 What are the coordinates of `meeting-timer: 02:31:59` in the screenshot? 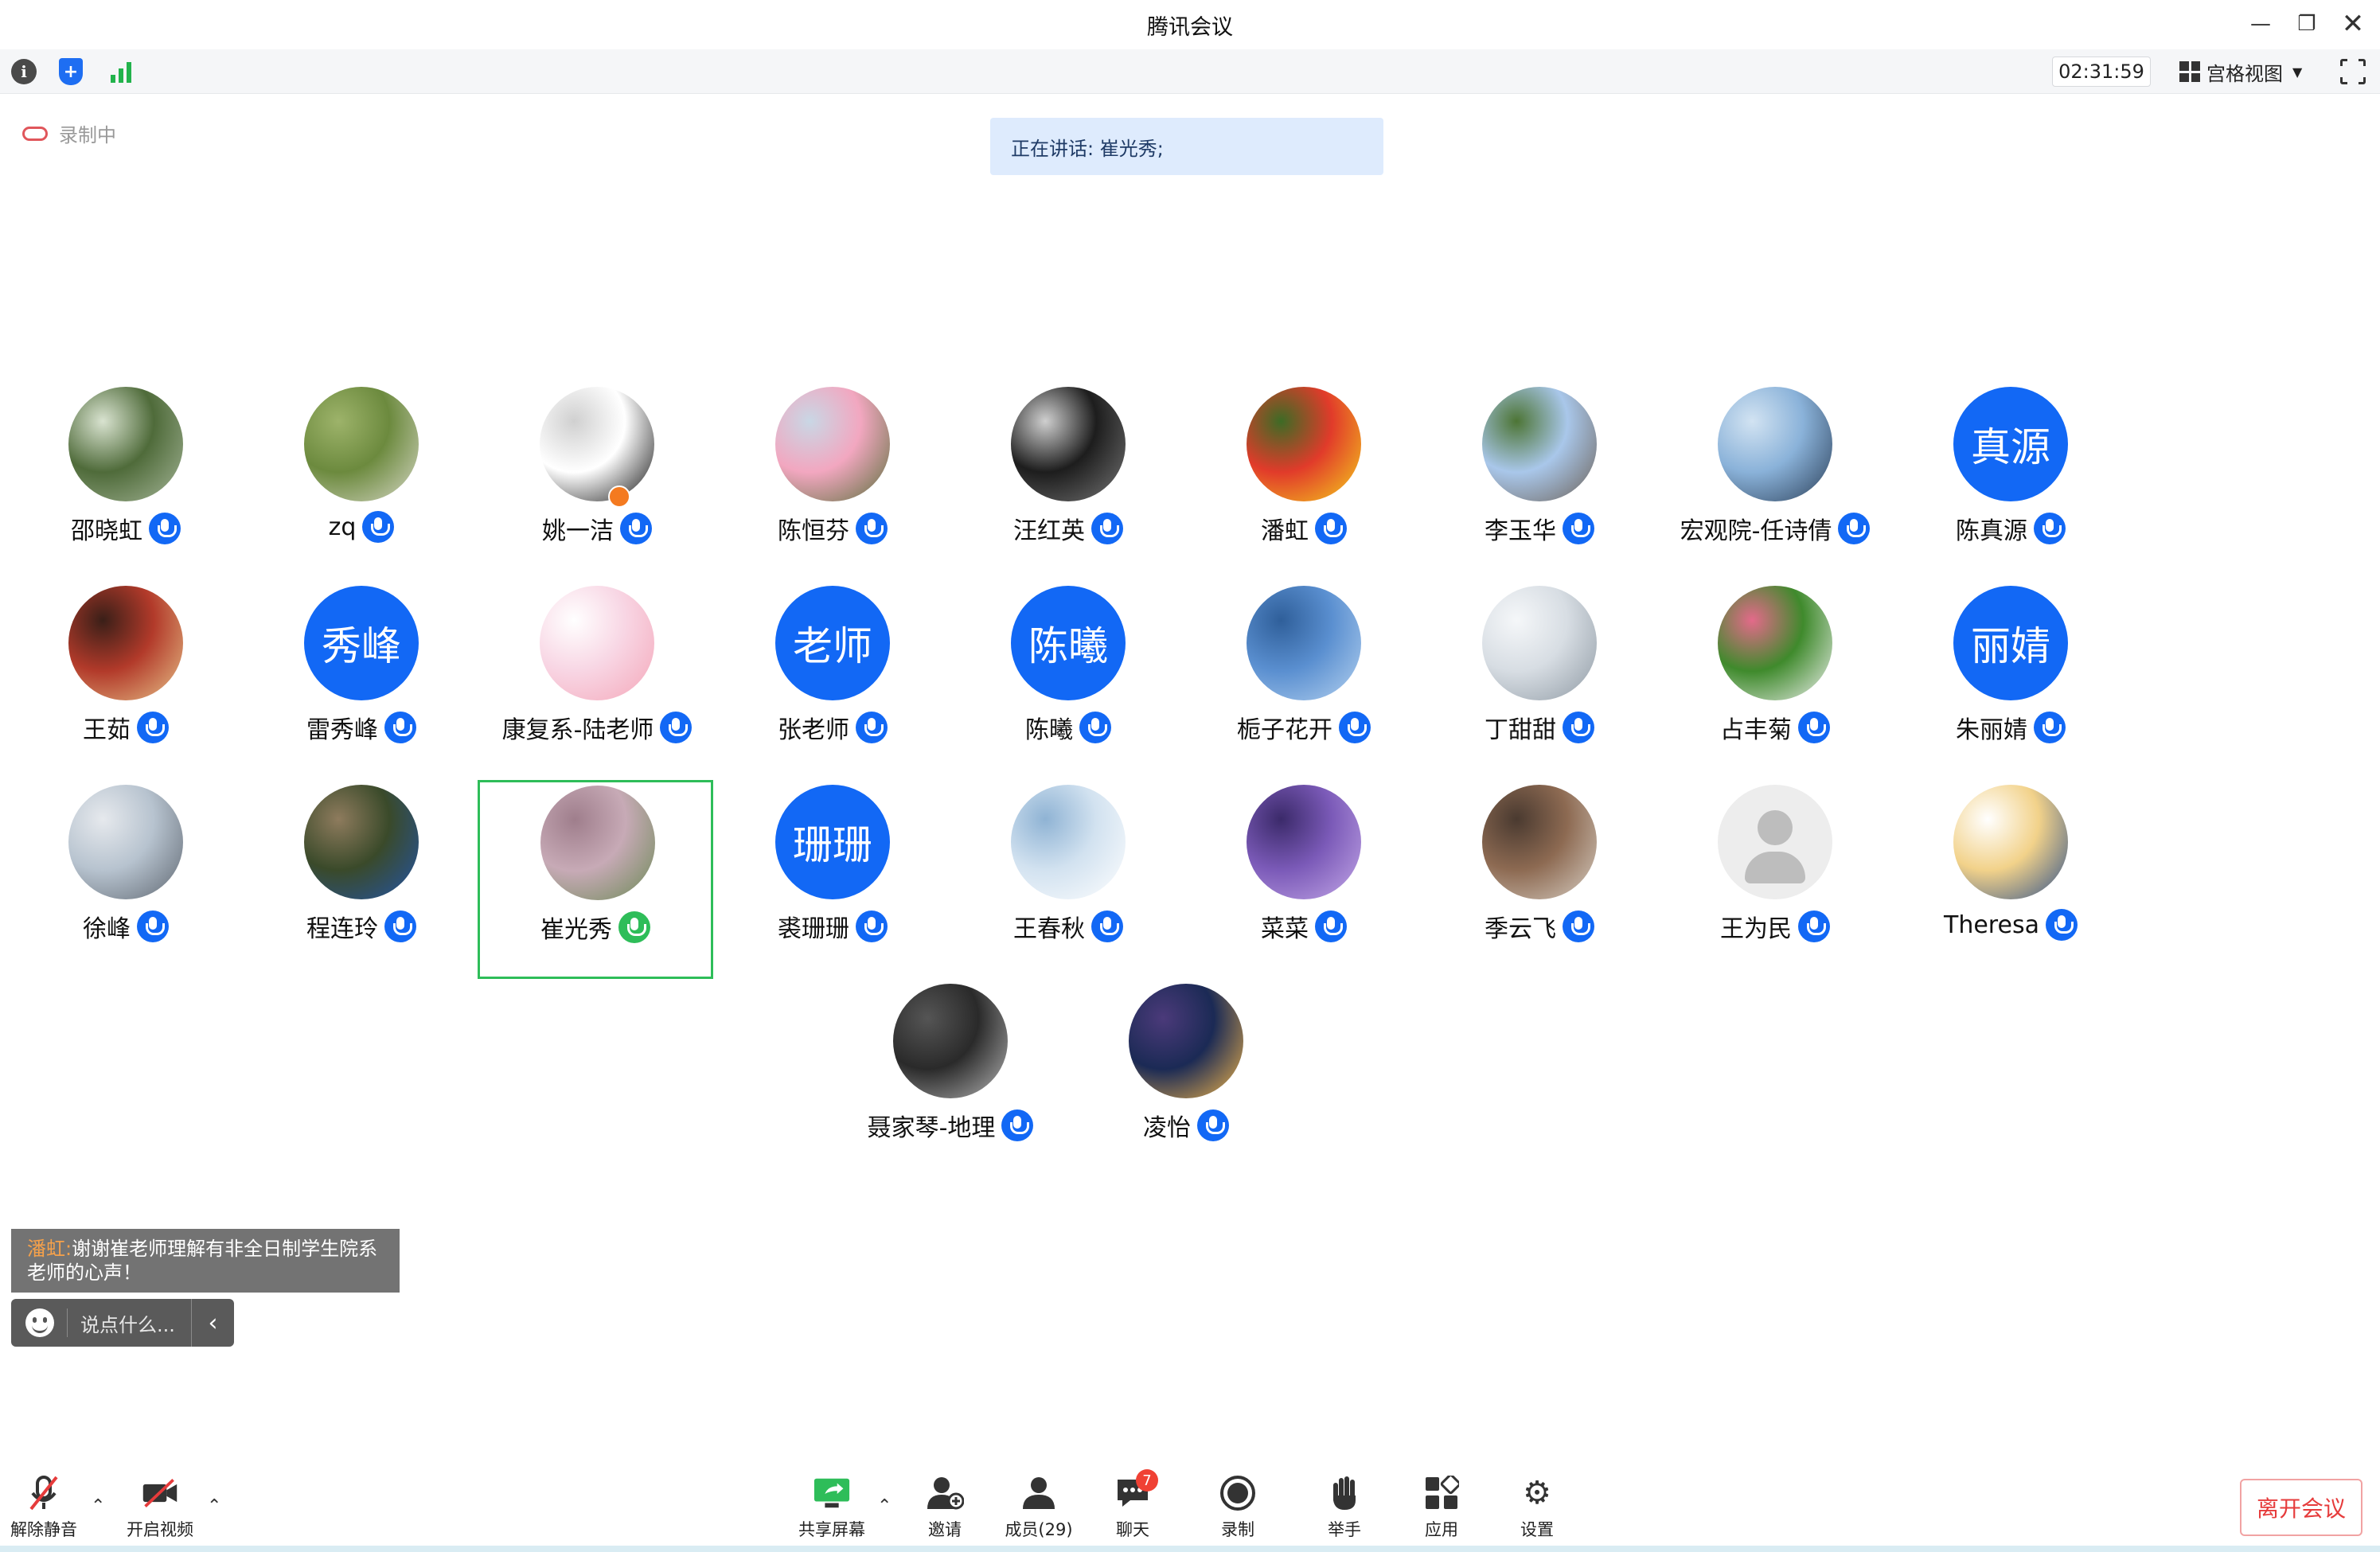 It's located at (2101, 72).